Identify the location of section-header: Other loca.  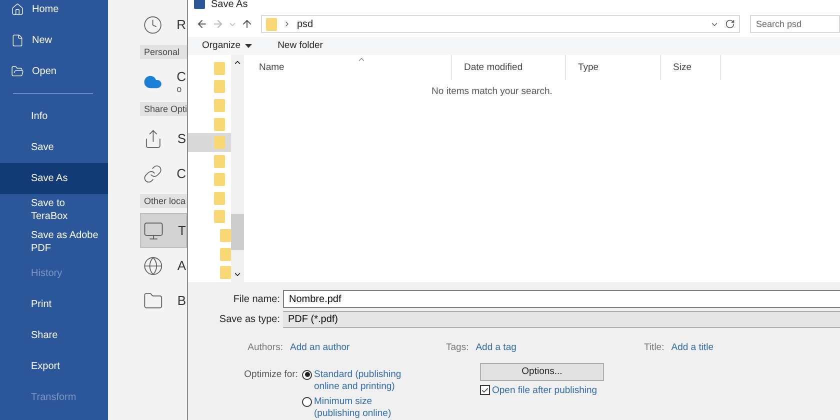
(163, 201).